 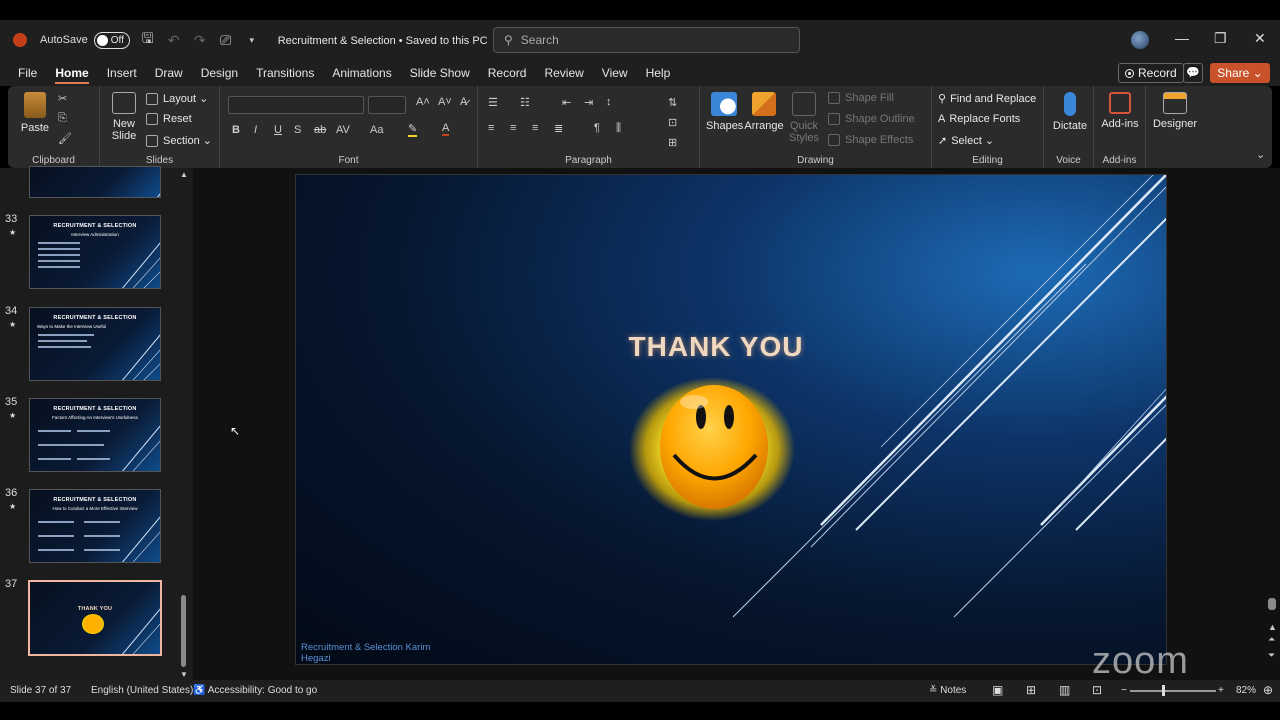 What do you see at coordinates (493, 102) in the screenshot?
I see `bullets-icon: ☰` at bounding box center [493, 102].